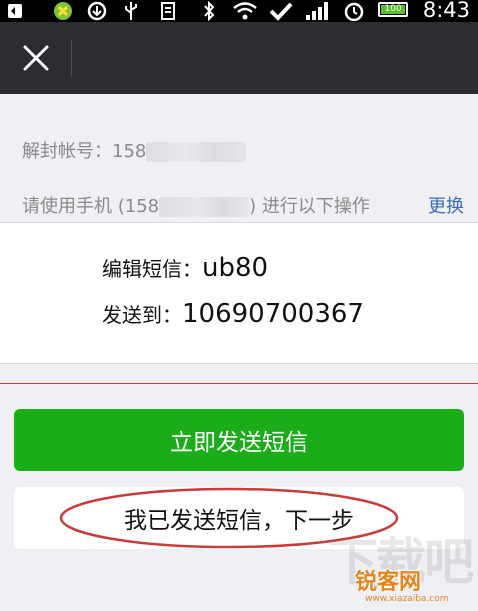  I want to click on check-icon, so click(281, 11).